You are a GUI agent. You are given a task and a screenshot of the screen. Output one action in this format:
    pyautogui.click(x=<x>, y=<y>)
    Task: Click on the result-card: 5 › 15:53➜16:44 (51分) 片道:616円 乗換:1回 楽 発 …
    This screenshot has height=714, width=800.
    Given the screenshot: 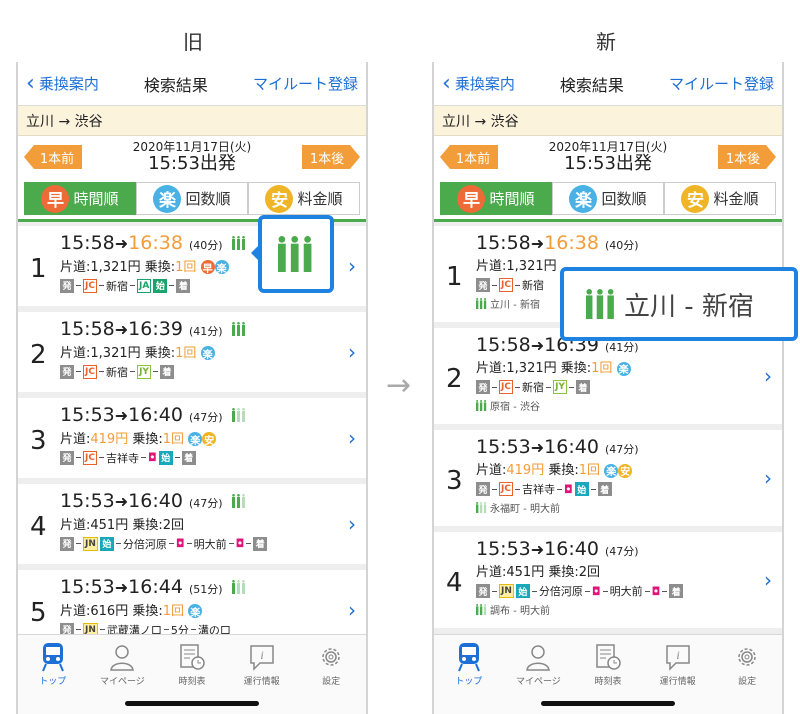 What is the action you would take?
    pyautogui.click(x=192, y=602)
    